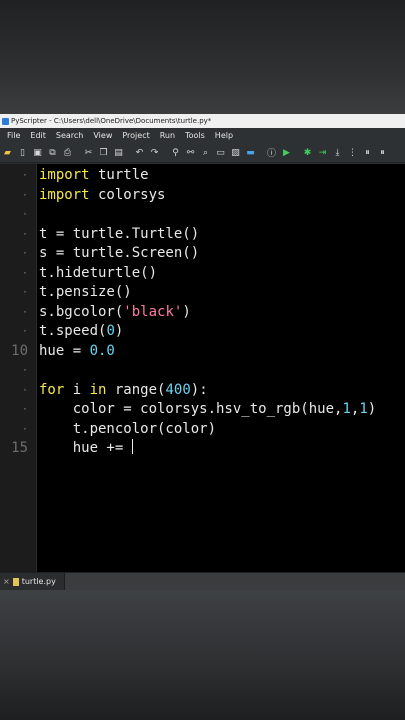  What do you see at coordinates (118, 152) in the screenshot?
I see `paste-icon: ▤` at bounding box center [118, 152].